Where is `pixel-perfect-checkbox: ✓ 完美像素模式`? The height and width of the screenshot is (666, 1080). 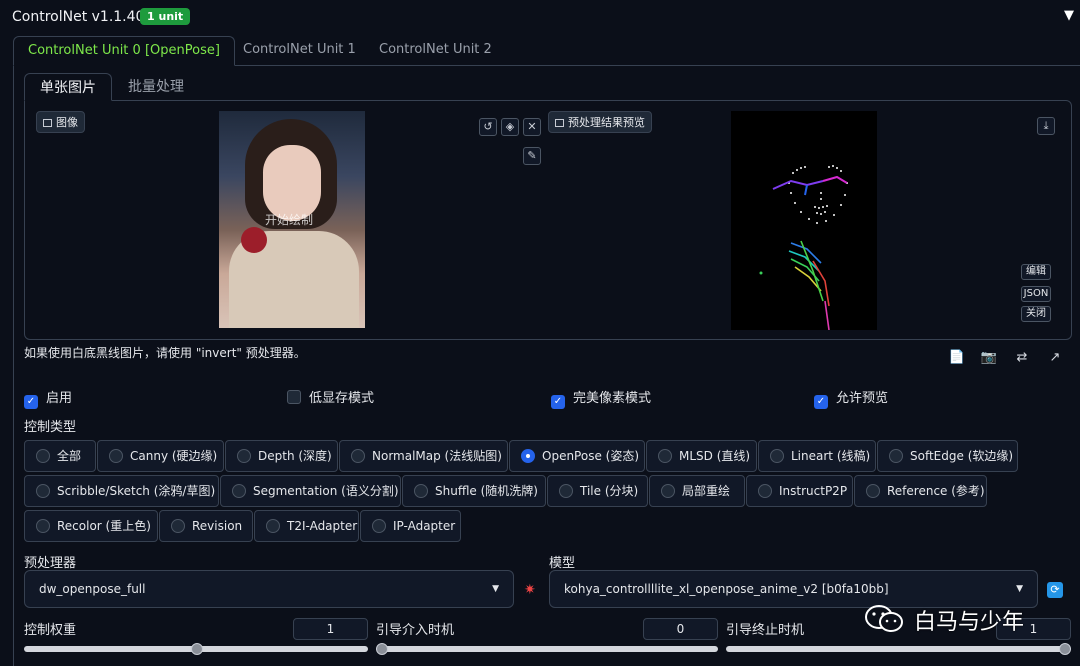
pixel-perfect-checkbox: ✓ 完美像素模式 is located at coordinates (601, 398).